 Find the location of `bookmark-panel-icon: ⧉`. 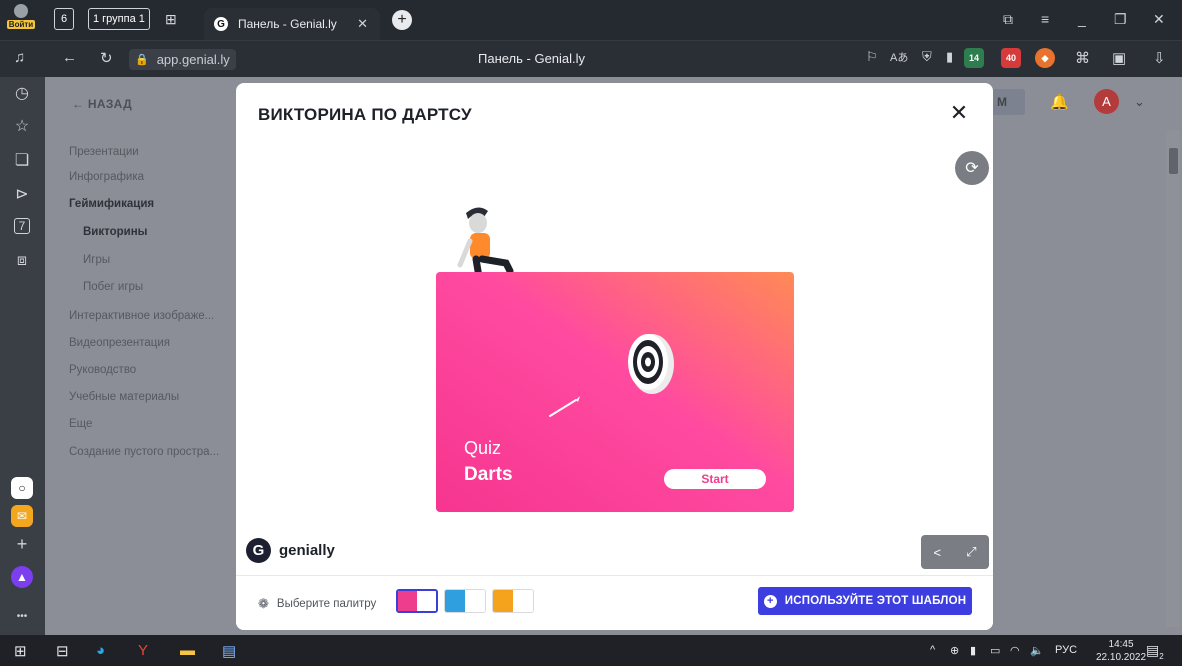

bookmark-panel-icon: ⧉ is located at coordinates (1008, 19).